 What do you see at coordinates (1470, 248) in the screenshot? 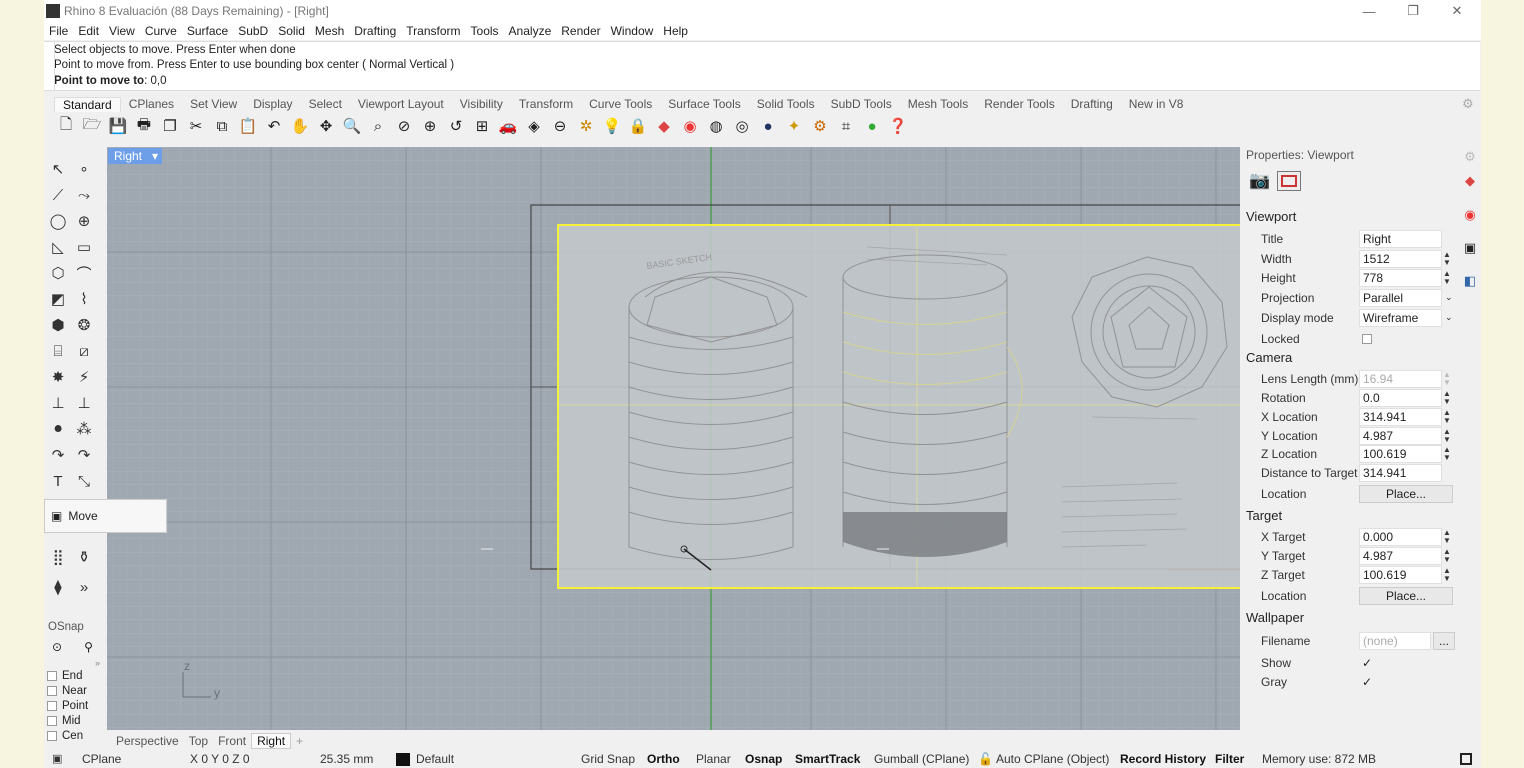
I see `display-panel-icon: ▣` at bounding box center [1470, 248].